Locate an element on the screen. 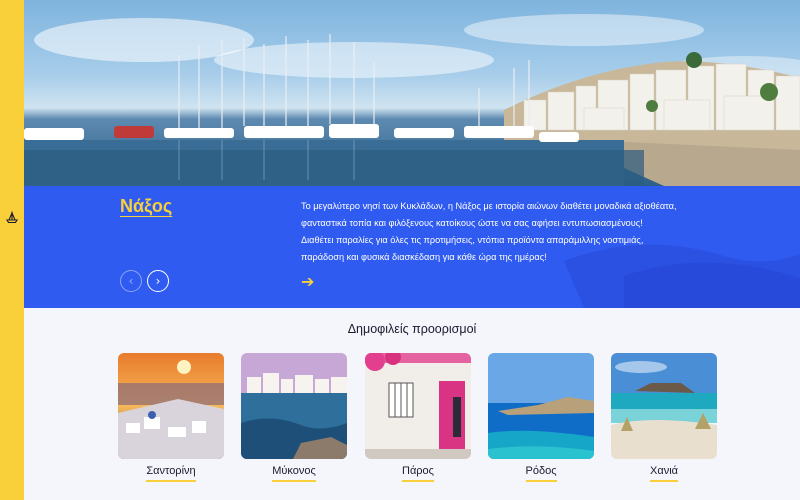 This screenshot has height=500, width=800. destination-card-chania: Χανιά is located at coordinates (664, 417).